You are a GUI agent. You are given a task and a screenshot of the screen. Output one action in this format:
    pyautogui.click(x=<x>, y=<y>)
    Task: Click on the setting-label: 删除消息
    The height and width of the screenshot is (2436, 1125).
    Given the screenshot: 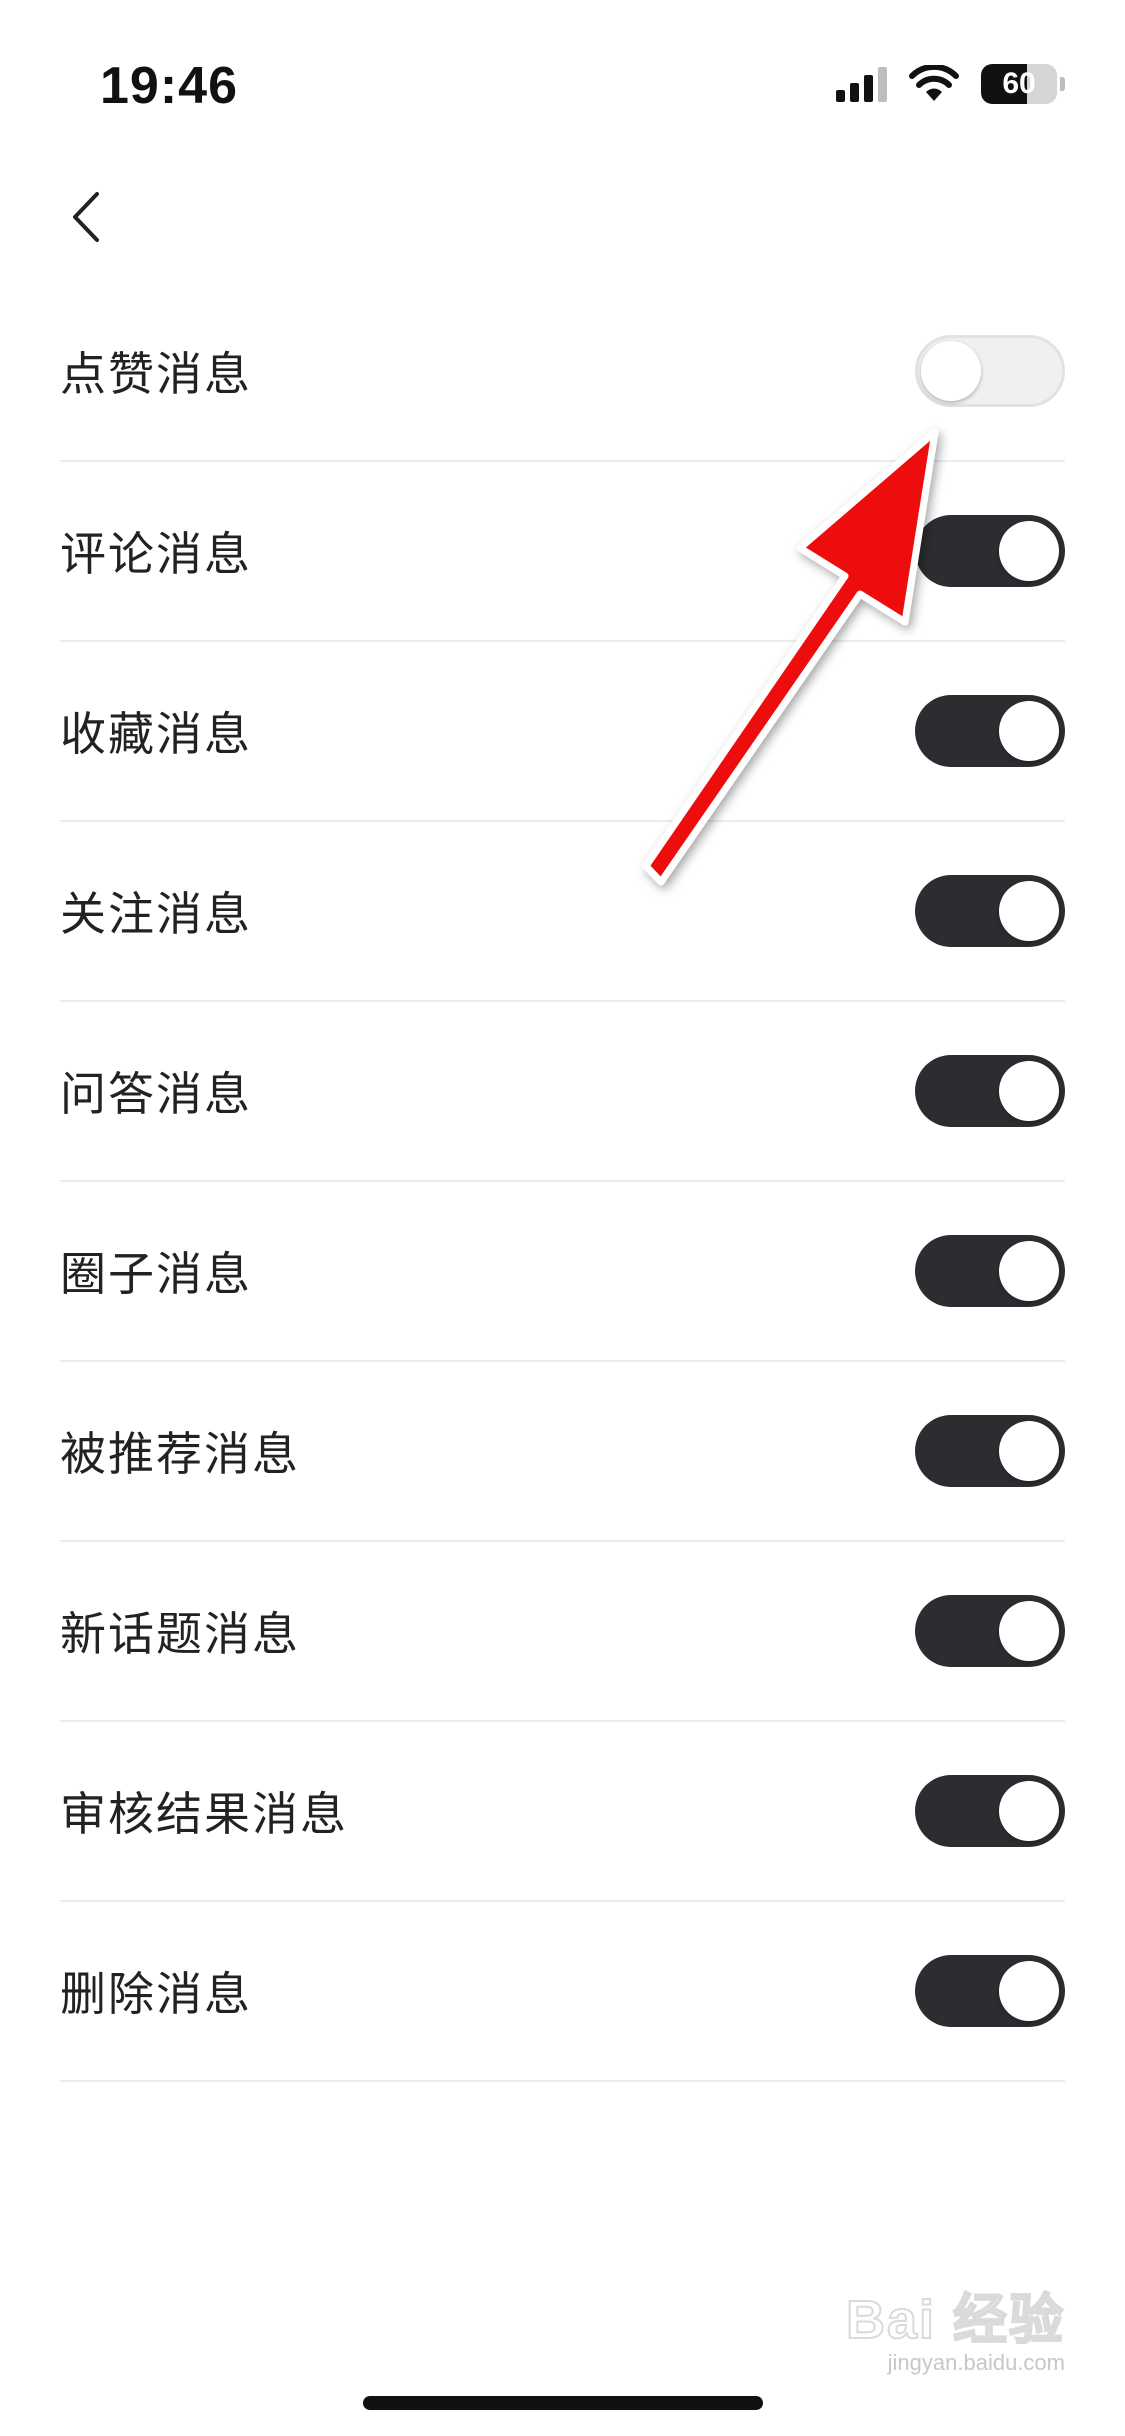 What is the action you would take?
    pyautogui.click(x=156, y=1994)
    